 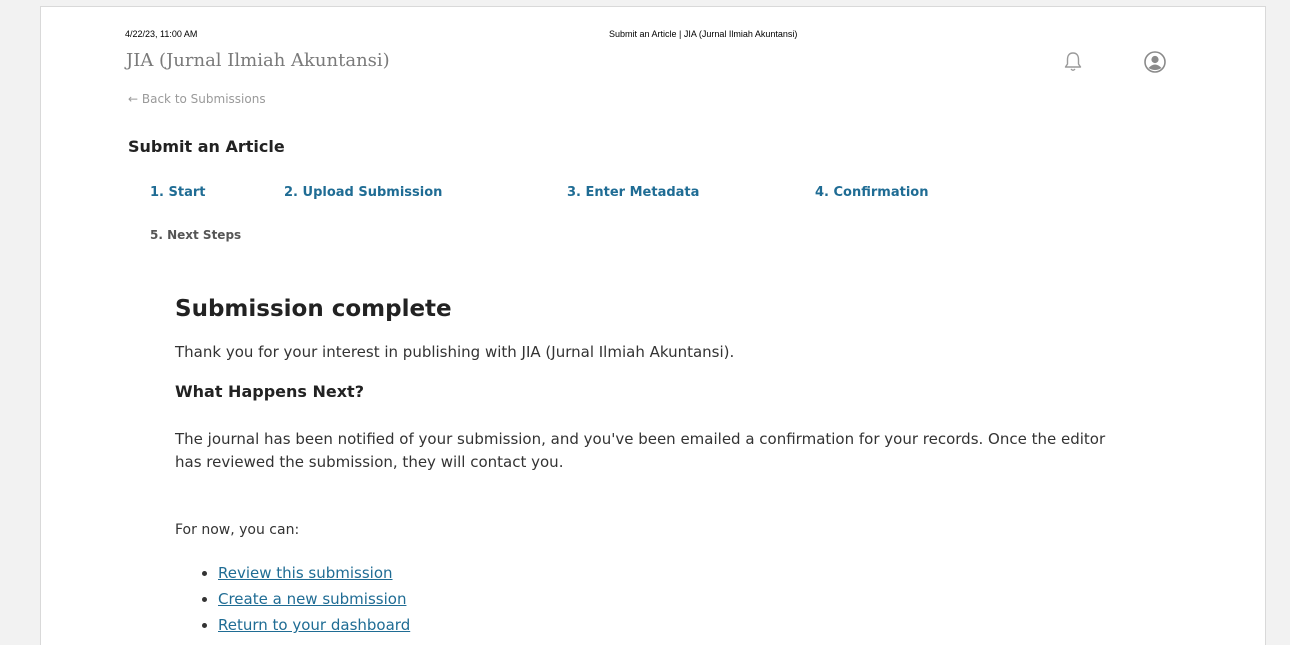 I want to click on return-to-dashboard-link: Return to your dashboard, so click(x=314, y=625).